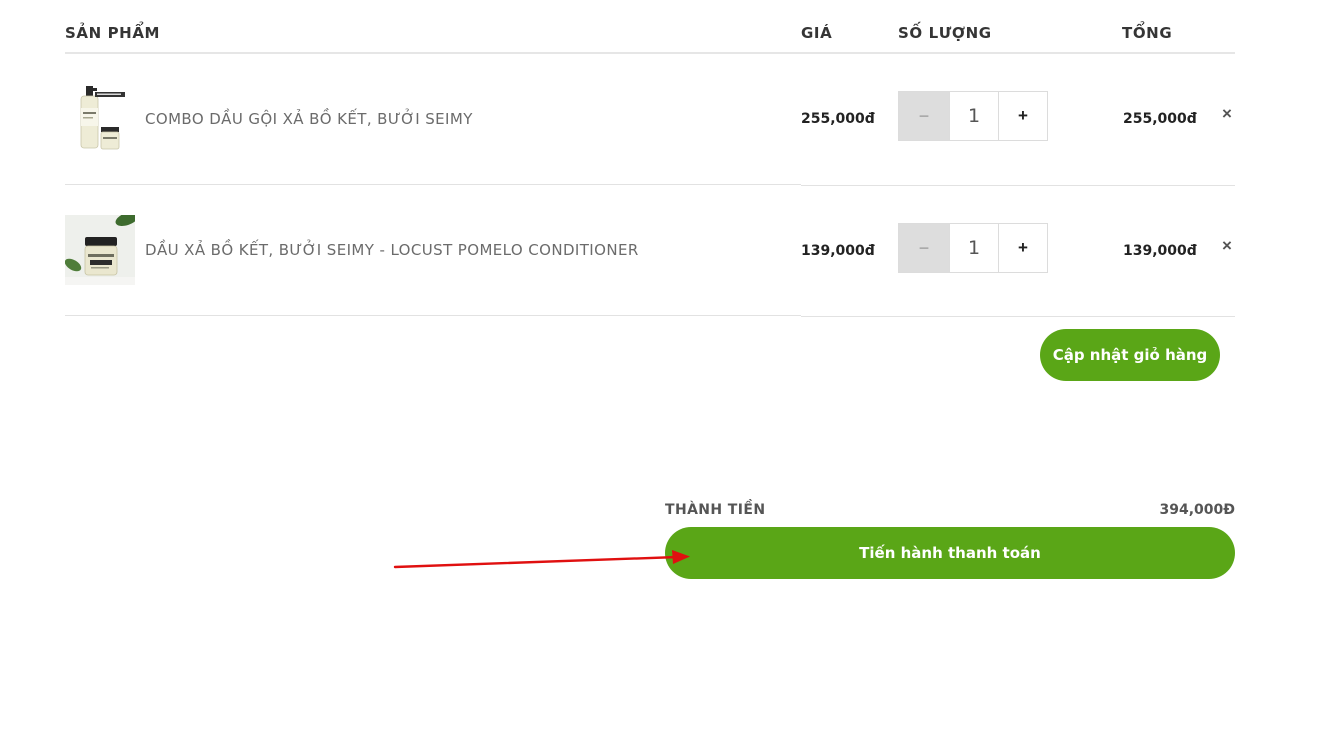 Image resolution: width=1332 pixels, height=735 pixels. I want to click on conditioner-jar-image, so click(100, 250).